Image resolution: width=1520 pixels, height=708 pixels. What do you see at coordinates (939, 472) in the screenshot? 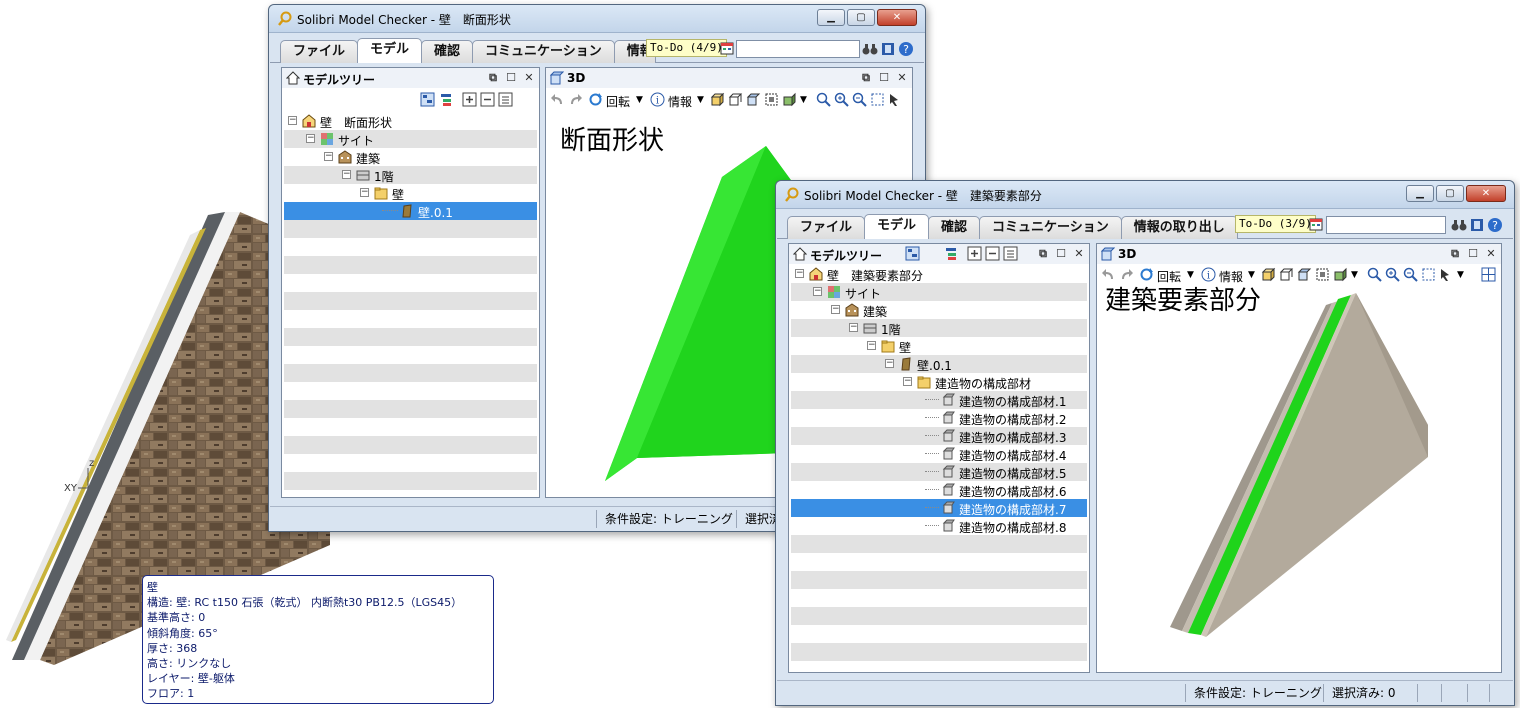
I see `tree-row-component: 建造物の構成部材.5` at bounding box center [939, 472].